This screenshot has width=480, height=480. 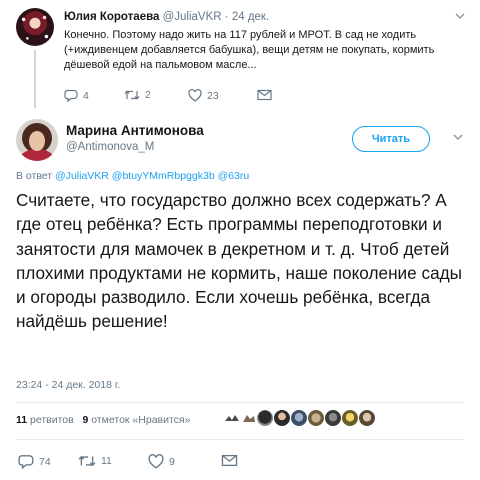 I want to click on parent-message-button, so click(x=264, y=95).